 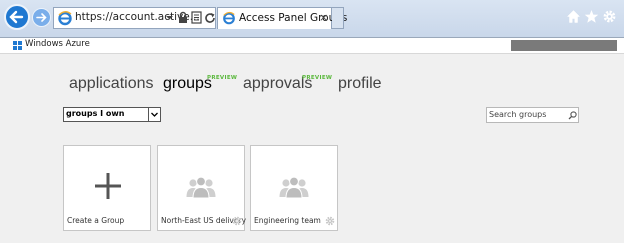 I want to click on search-groups-input: Search groups, so click(x=532, y=115).